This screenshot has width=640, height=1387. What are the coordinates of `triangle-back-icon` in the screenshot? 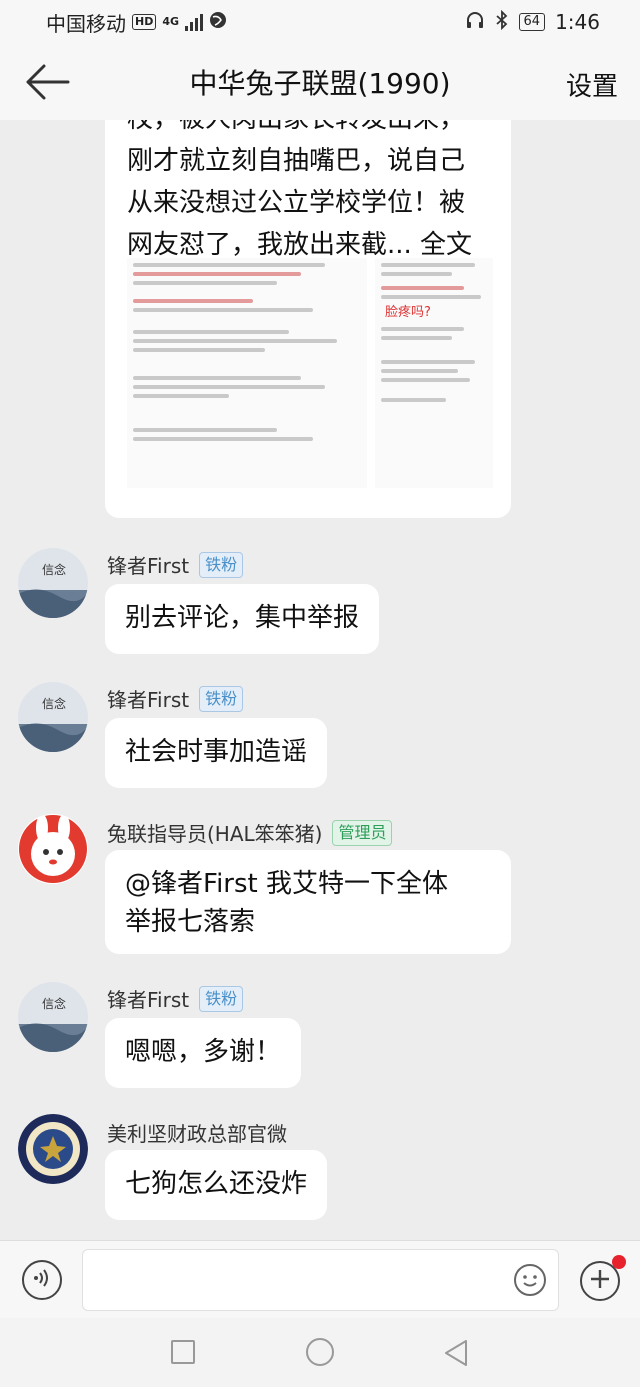 It's located at (456, 1353).